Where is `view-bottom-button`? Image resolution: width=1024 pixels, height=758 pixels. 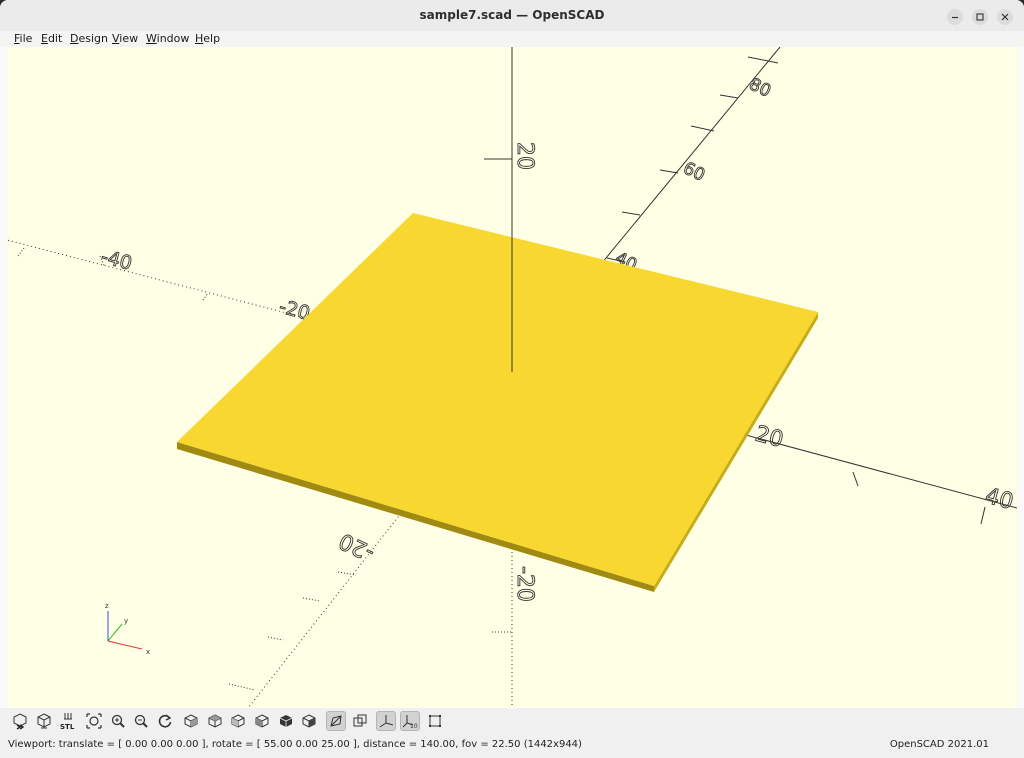
view-bottom-button is located at coordinates (238, 721).